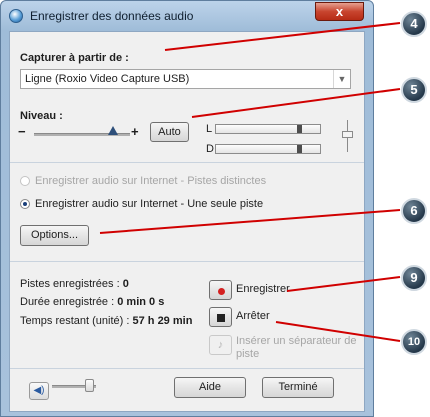 This screenshot has height=417, width=430. I want to click on callout-badge-5: 5, so click(414, 90).